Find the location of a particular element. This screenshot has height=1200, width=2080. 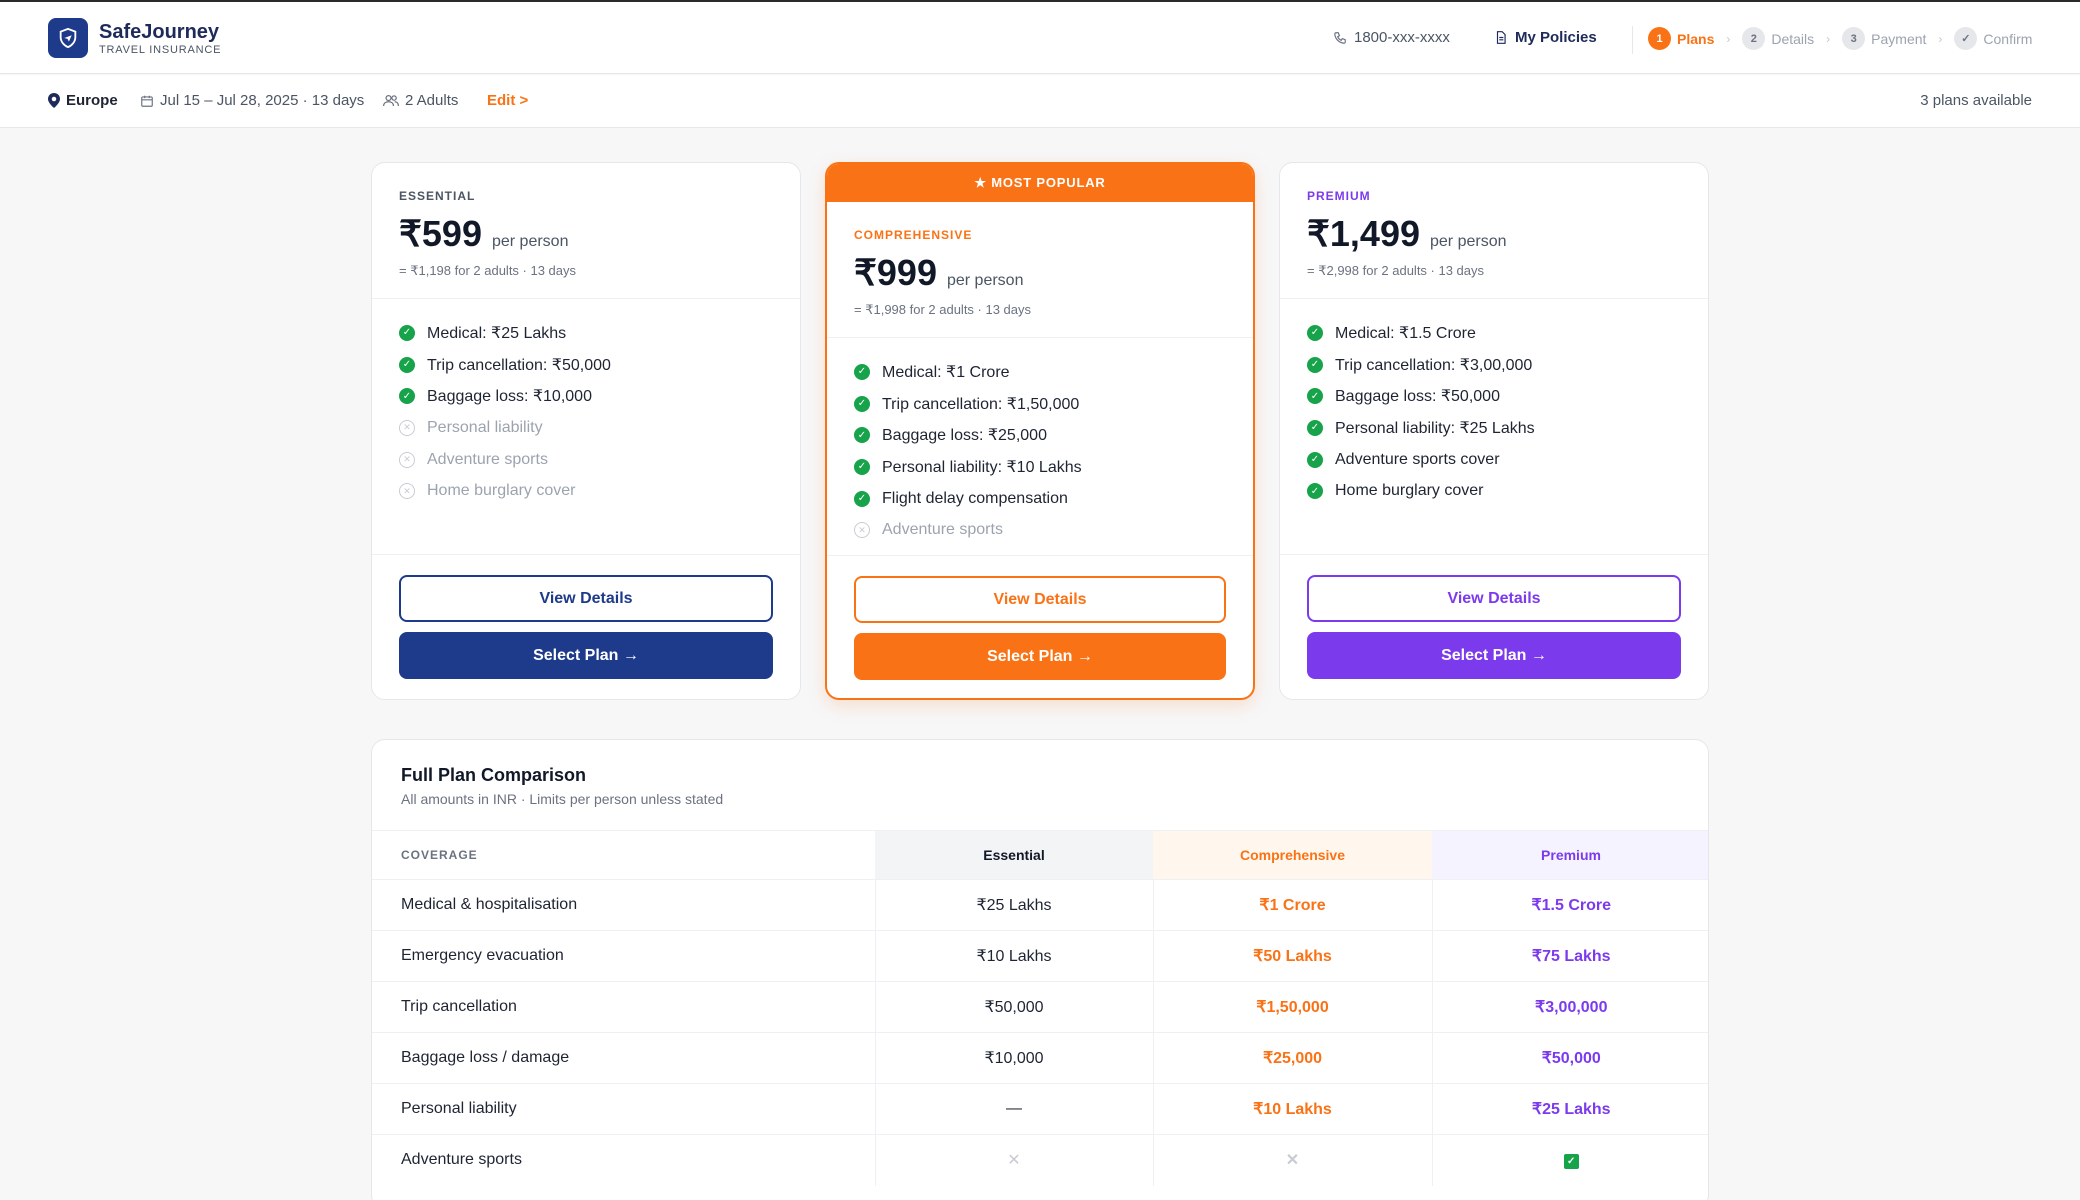

premium-value: ₹25 Lakhs is located at coordinates (1569, 1109).